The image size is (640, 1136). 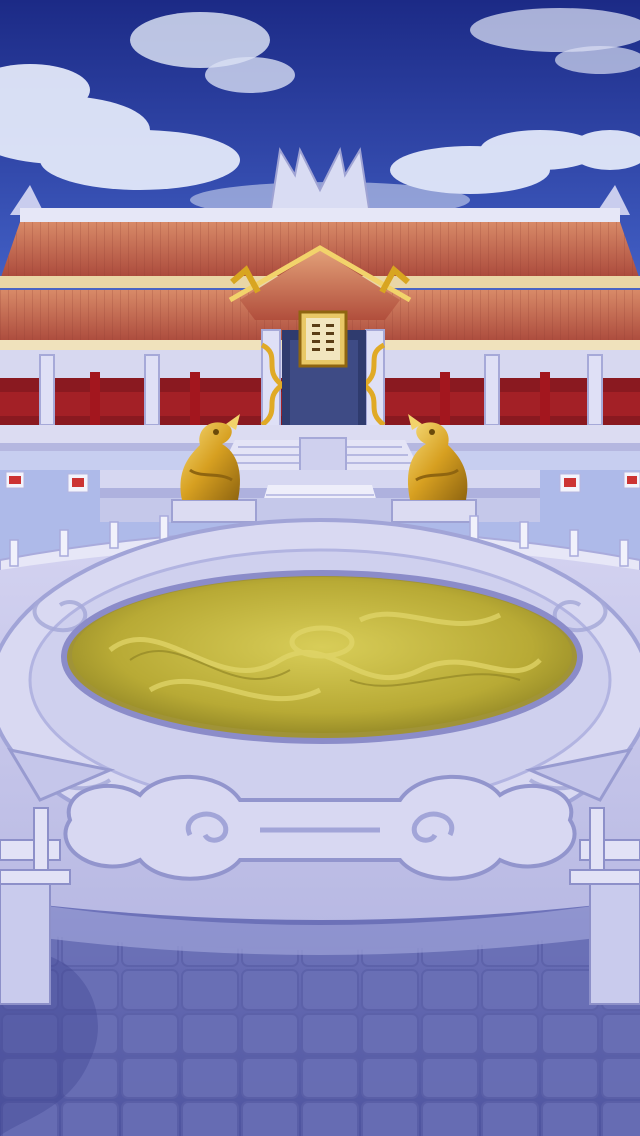 I want to click on dragon-emblem-floor, so click(x=322, y=657).